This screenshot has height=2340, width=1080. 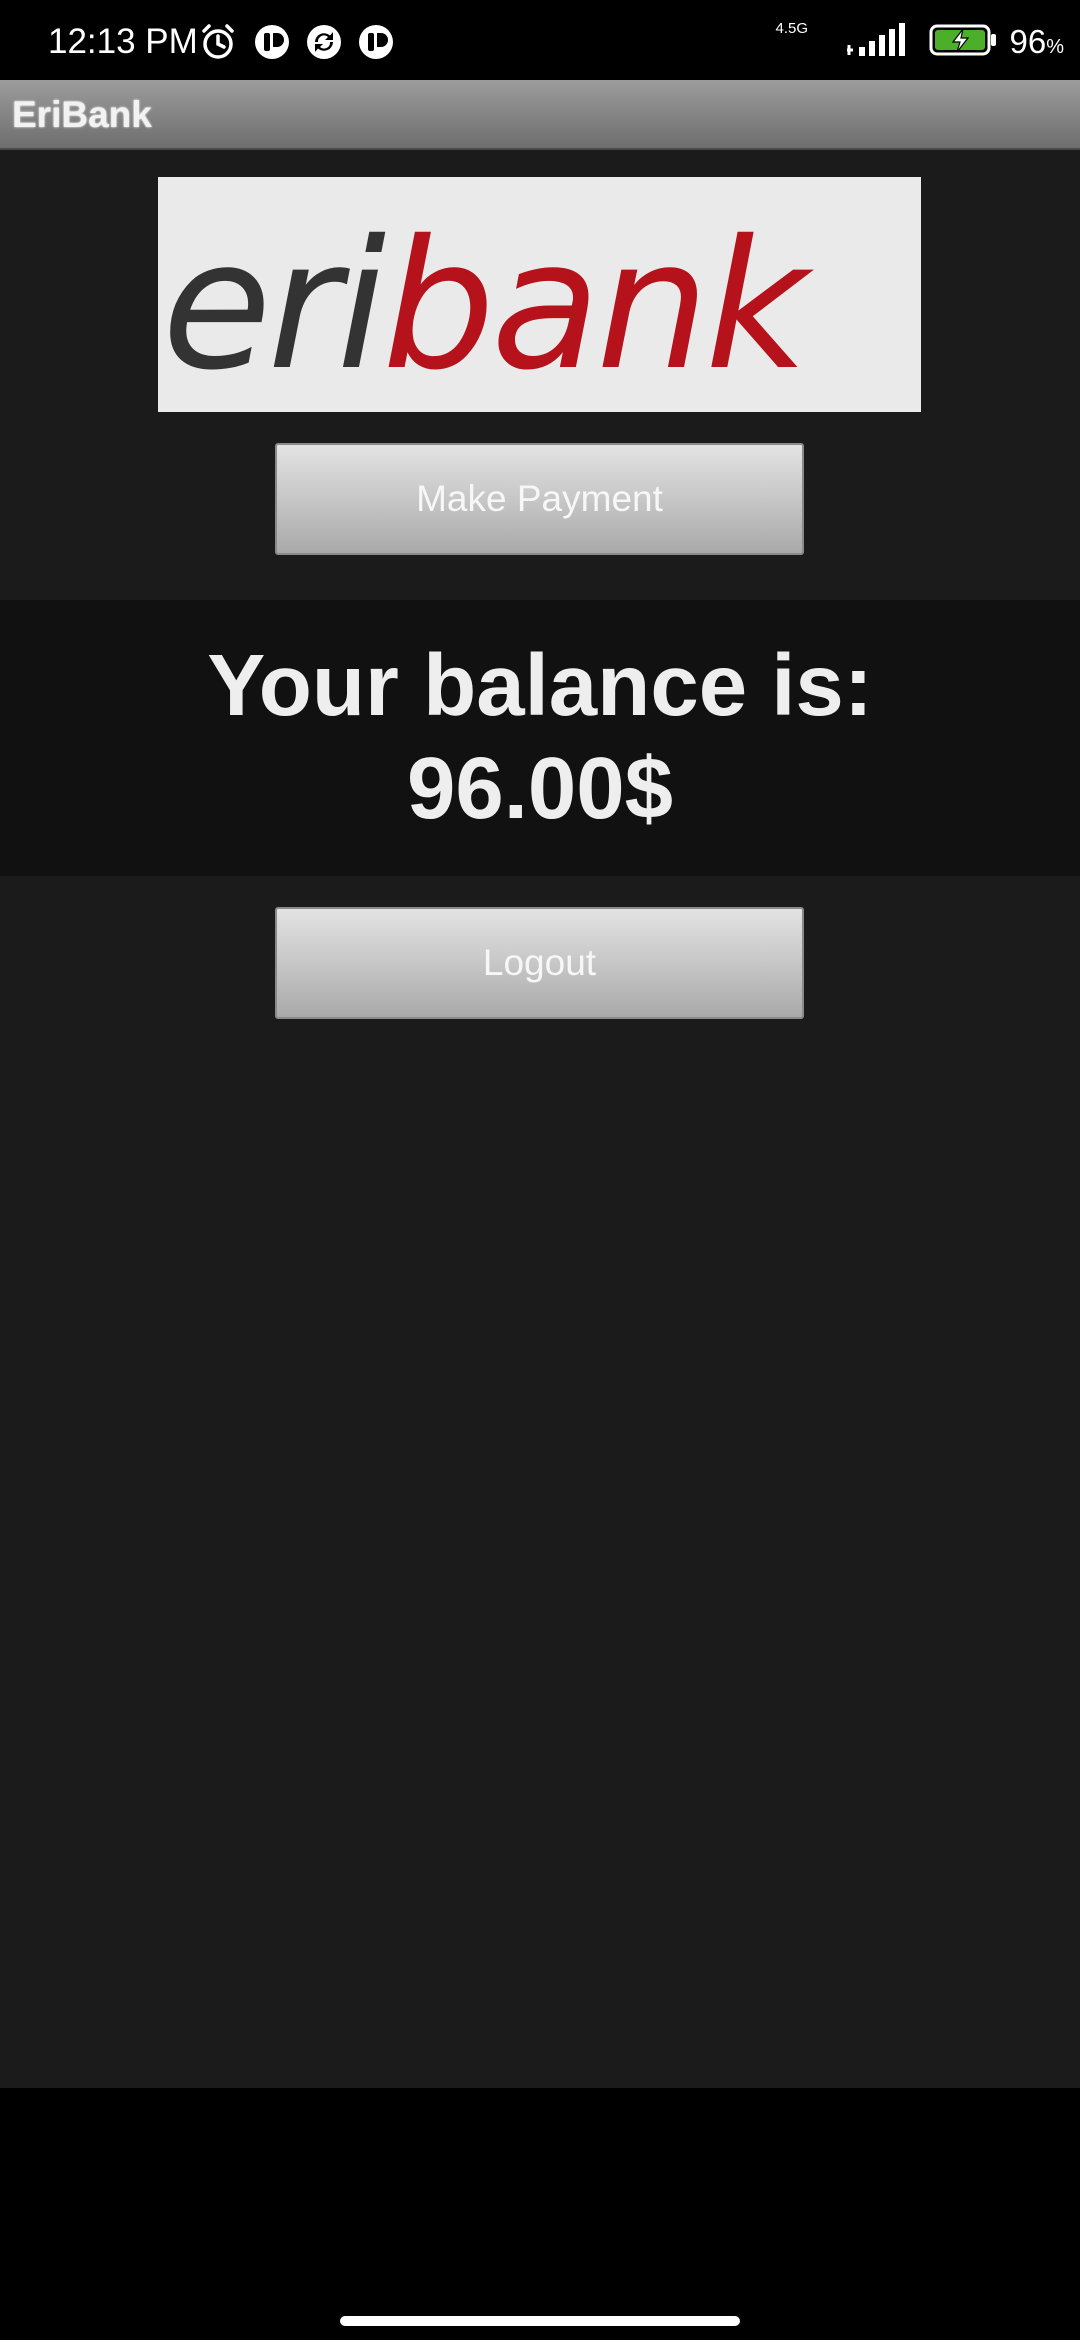 I want to click on svg-text: eribank, so click(x=488, y=305).